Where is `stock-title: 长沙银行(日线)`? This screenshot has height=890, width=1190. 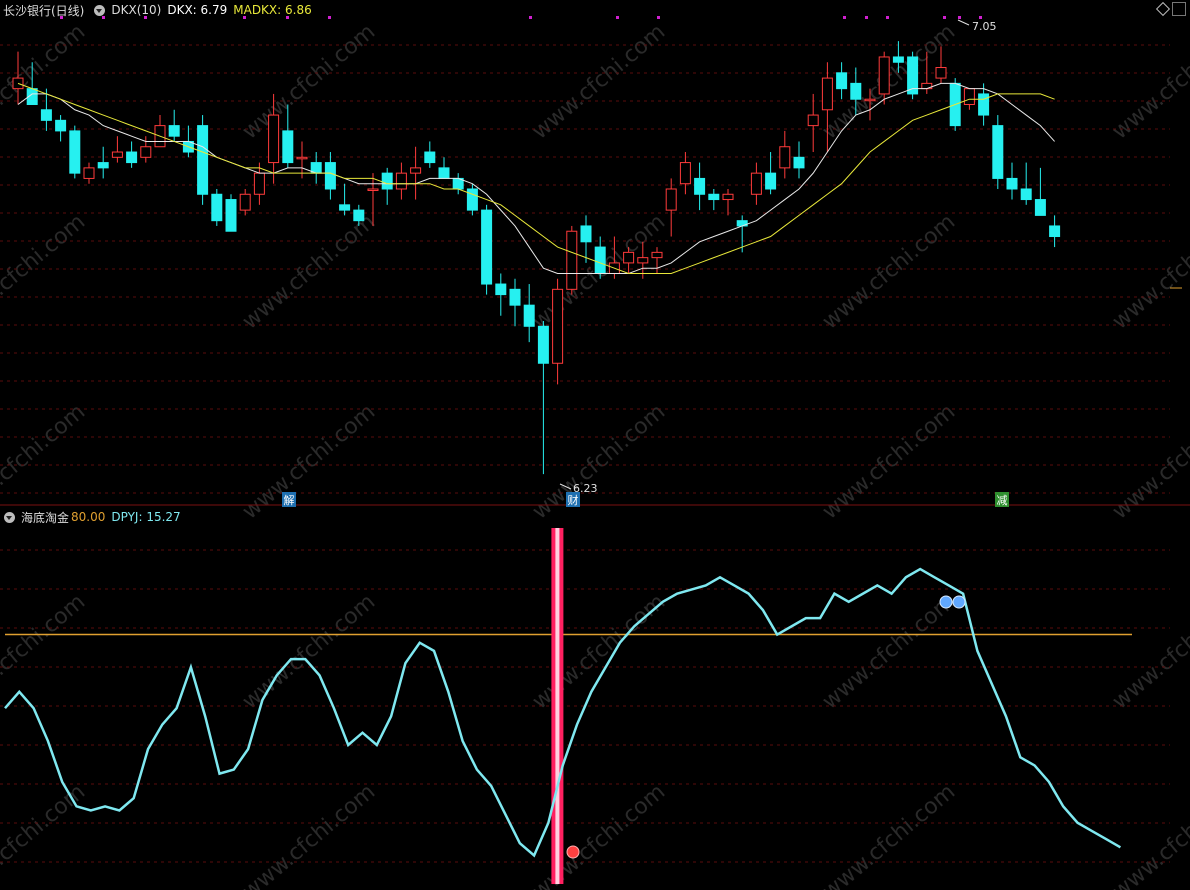
stock-title: 长沙银行(日线) is located at coordinates (43, 10).